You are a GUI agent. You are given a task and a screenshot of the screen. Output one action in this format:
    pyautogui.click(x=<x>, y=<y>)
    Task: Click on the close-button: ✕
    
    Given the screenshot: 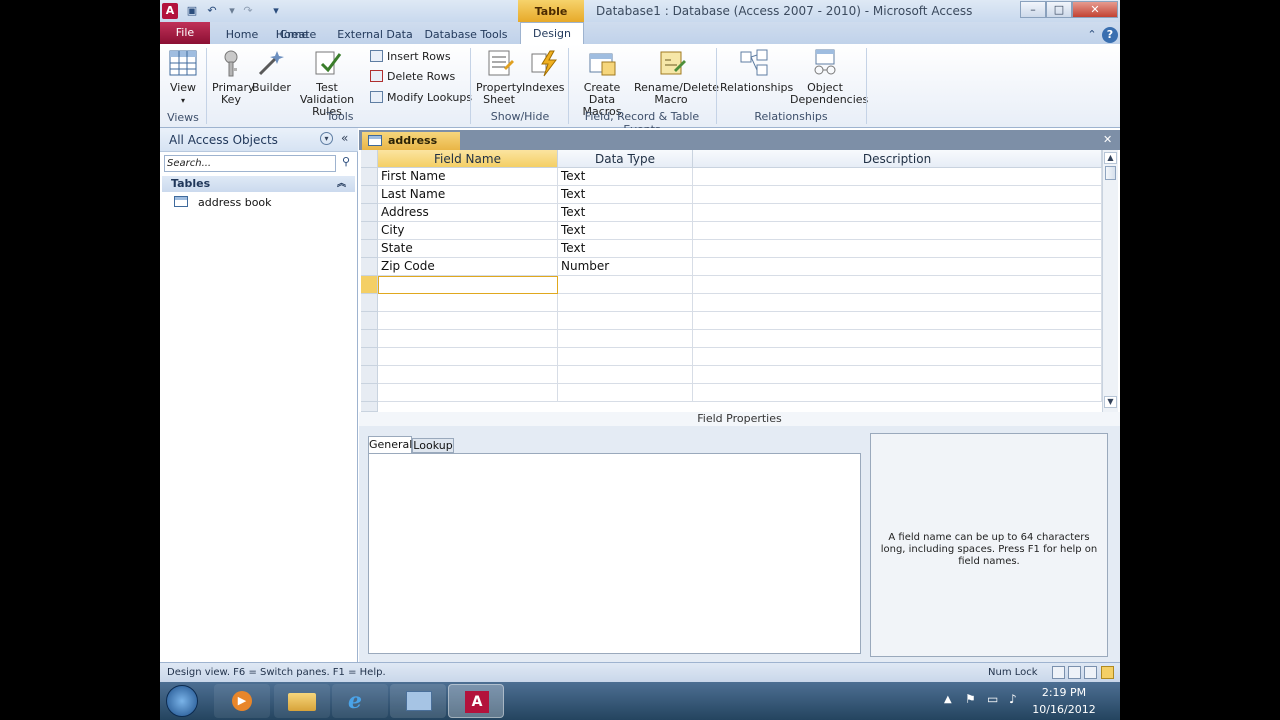 What is the action you would take?
    pyautogui.click(x=1095, y=9)
    